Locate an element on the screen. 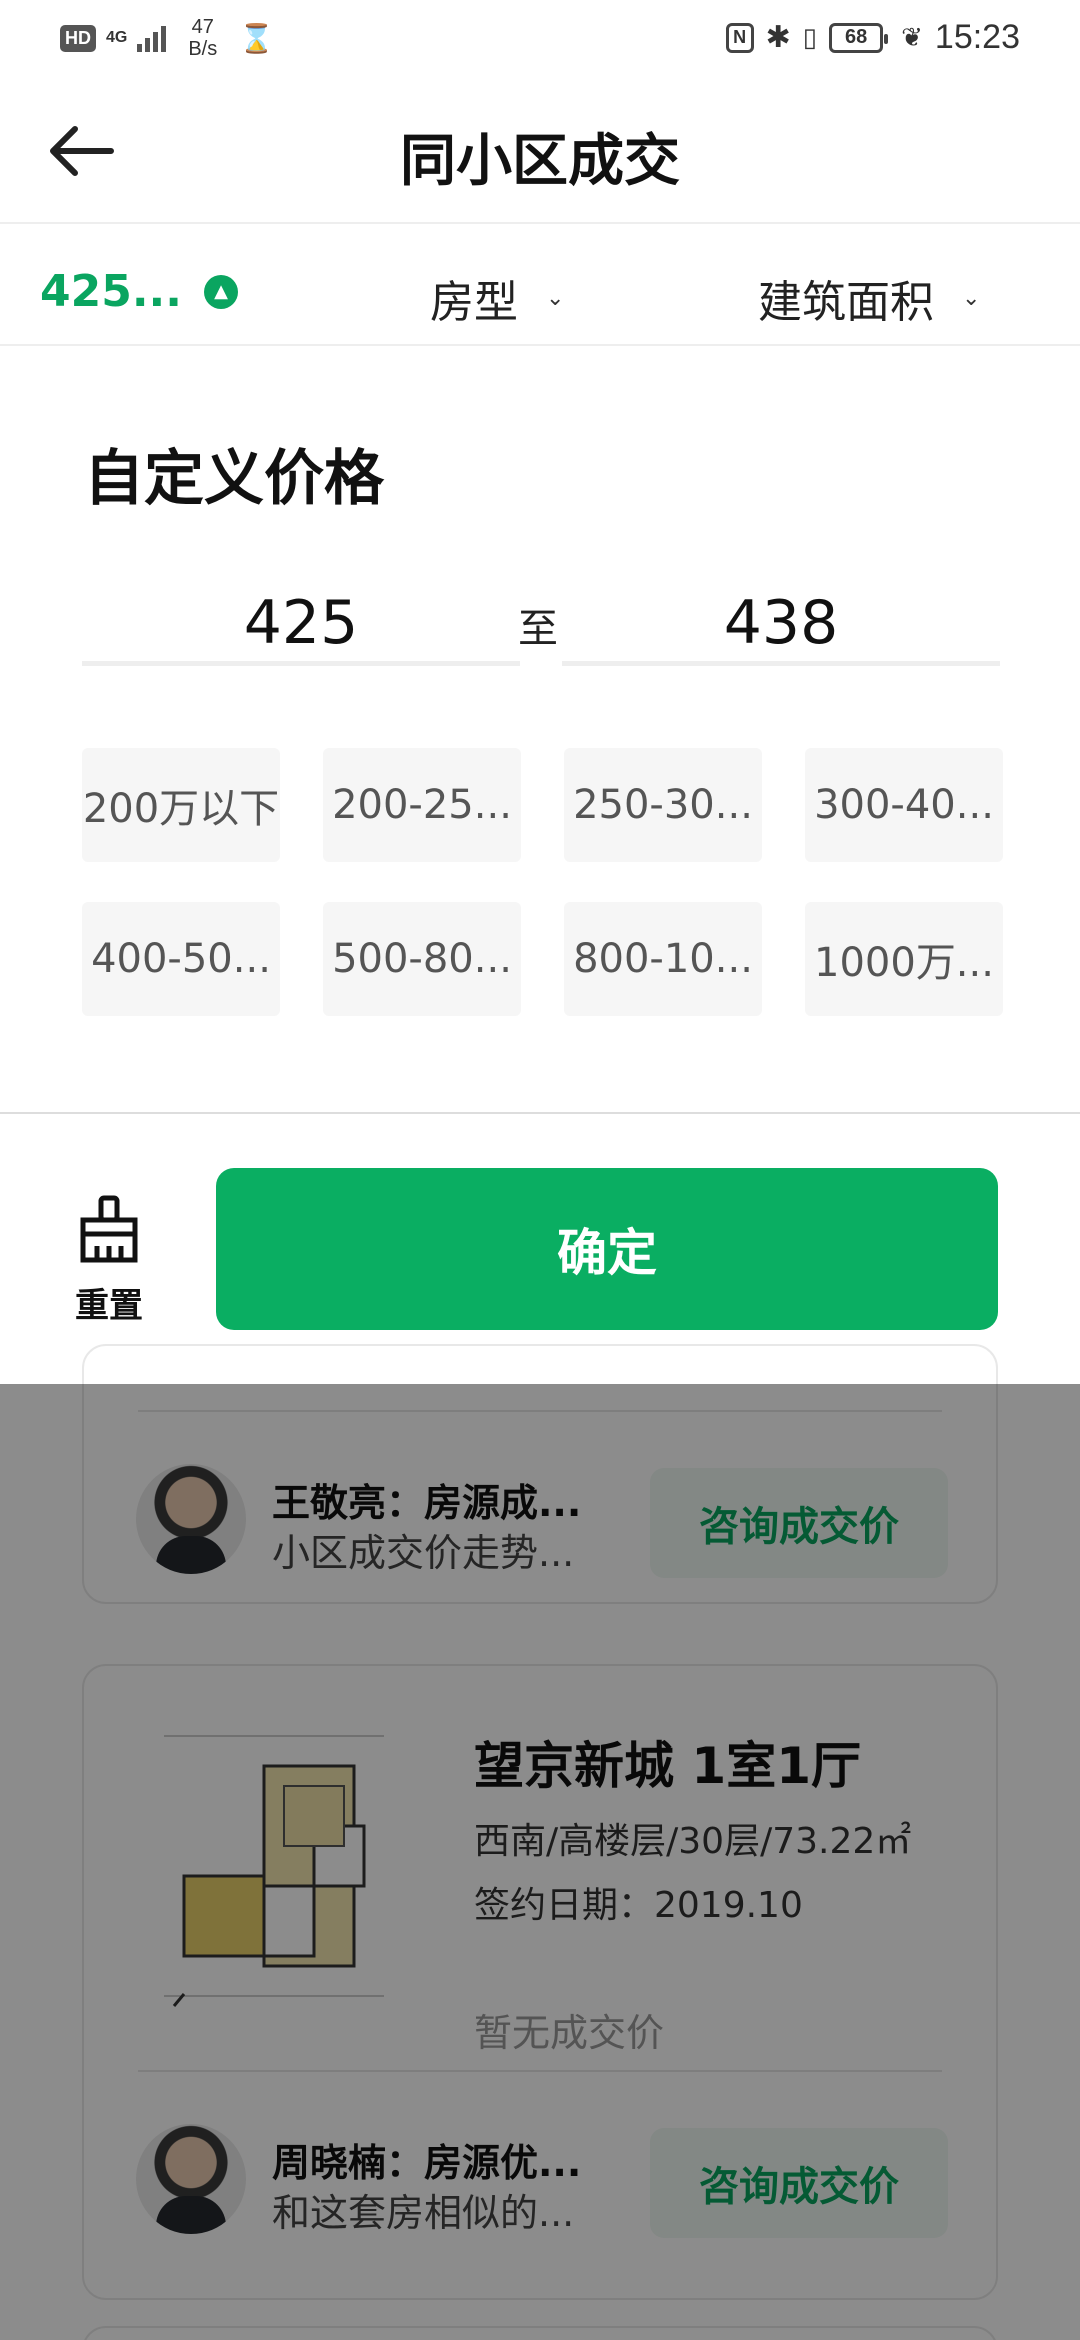 The width and height of the screenshot is (1080, 2340). signal-icon is located at coordinates (152, 38).